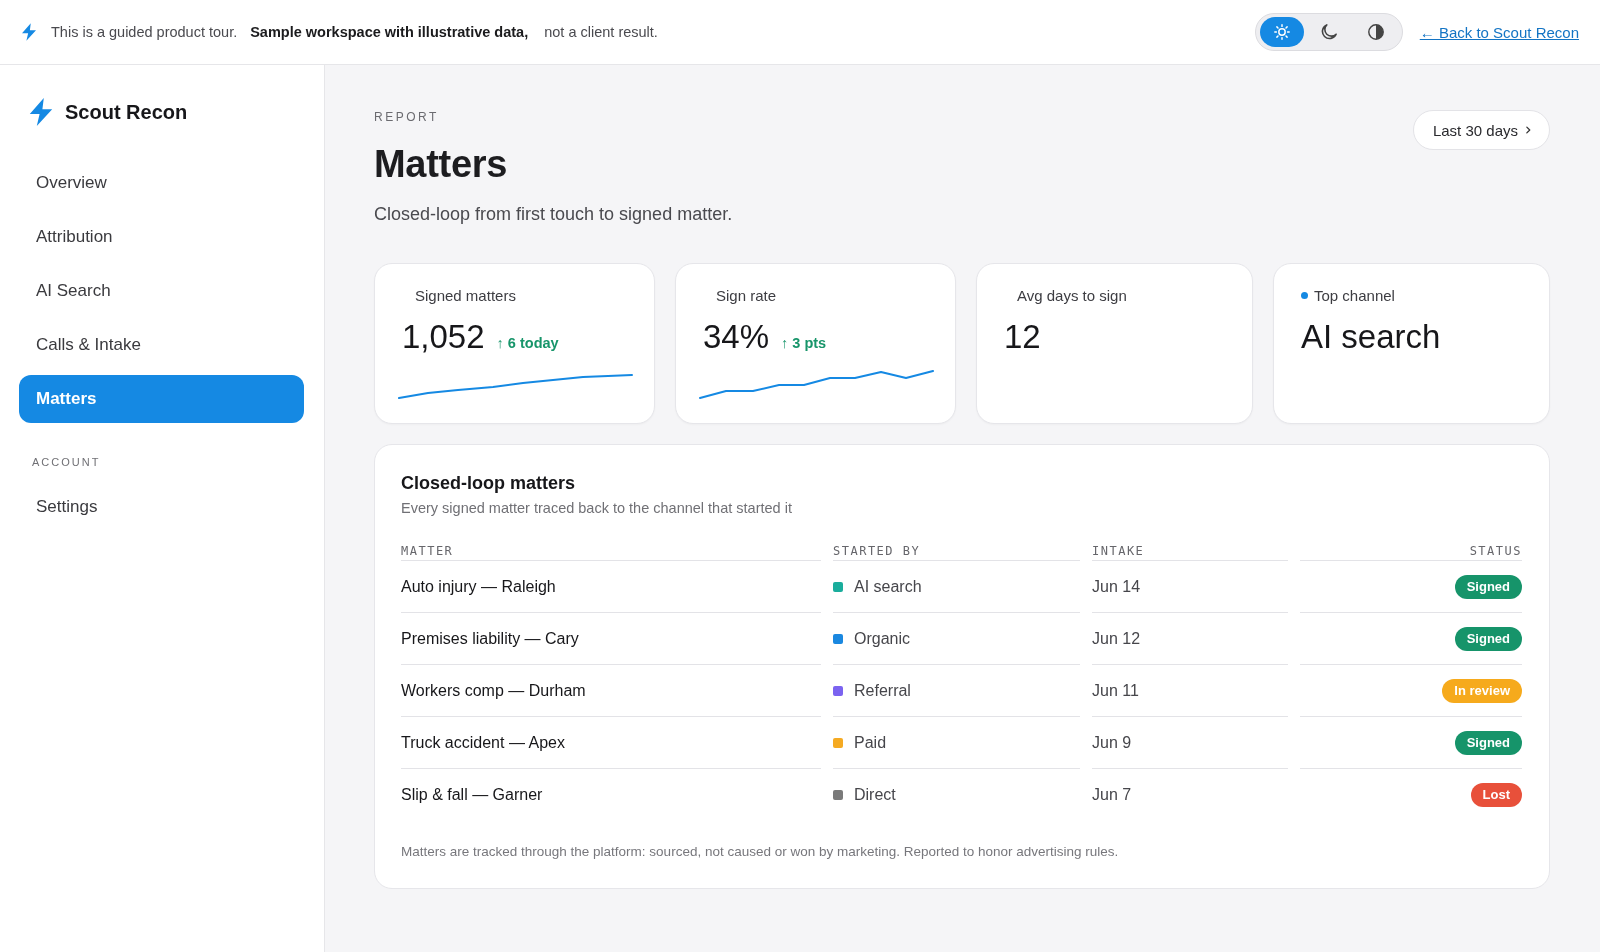 Image resolution: width=1600 pixels, height=952 pixels. What do you see at coordinates (1375, 32) in the screenshot?
I see `contrast-icon` at bounding box center [1375, 32].